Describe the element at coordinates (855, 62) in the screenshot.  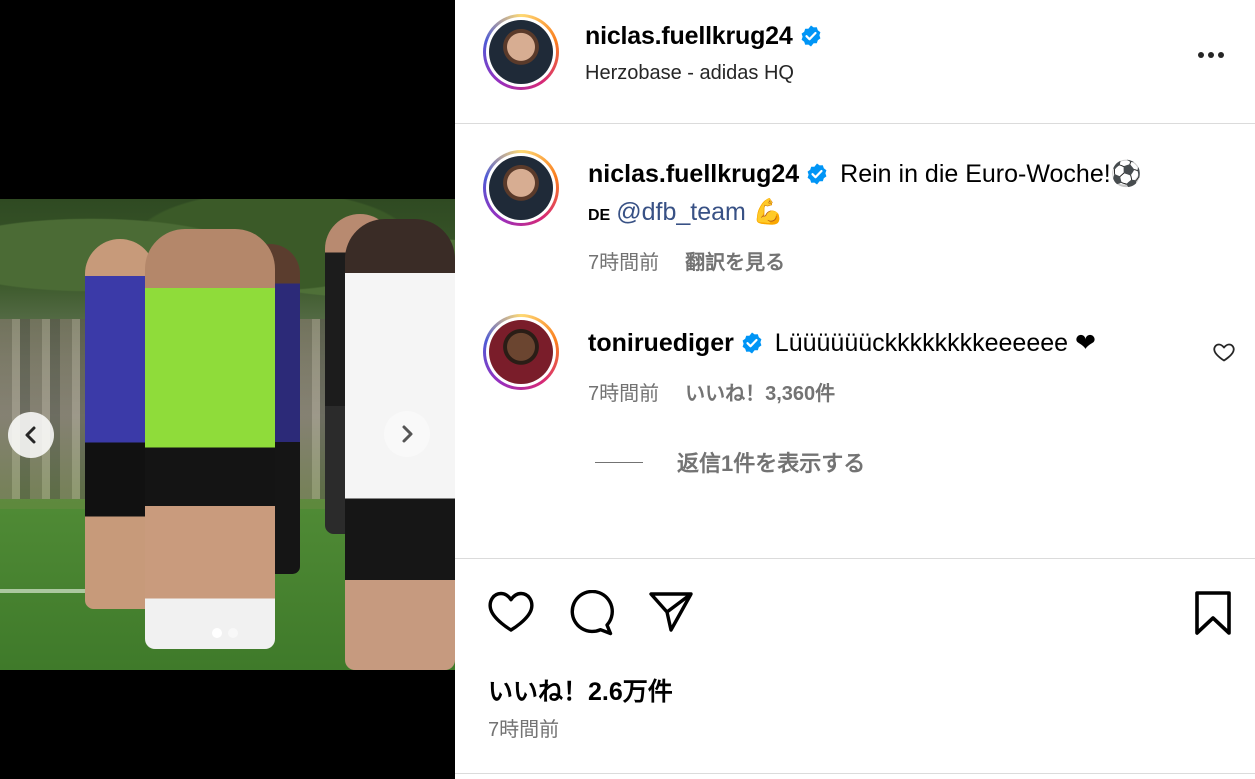
I see `post-header: niclas.fuellkrug24 Herzobase - adidas HQ` at that location.